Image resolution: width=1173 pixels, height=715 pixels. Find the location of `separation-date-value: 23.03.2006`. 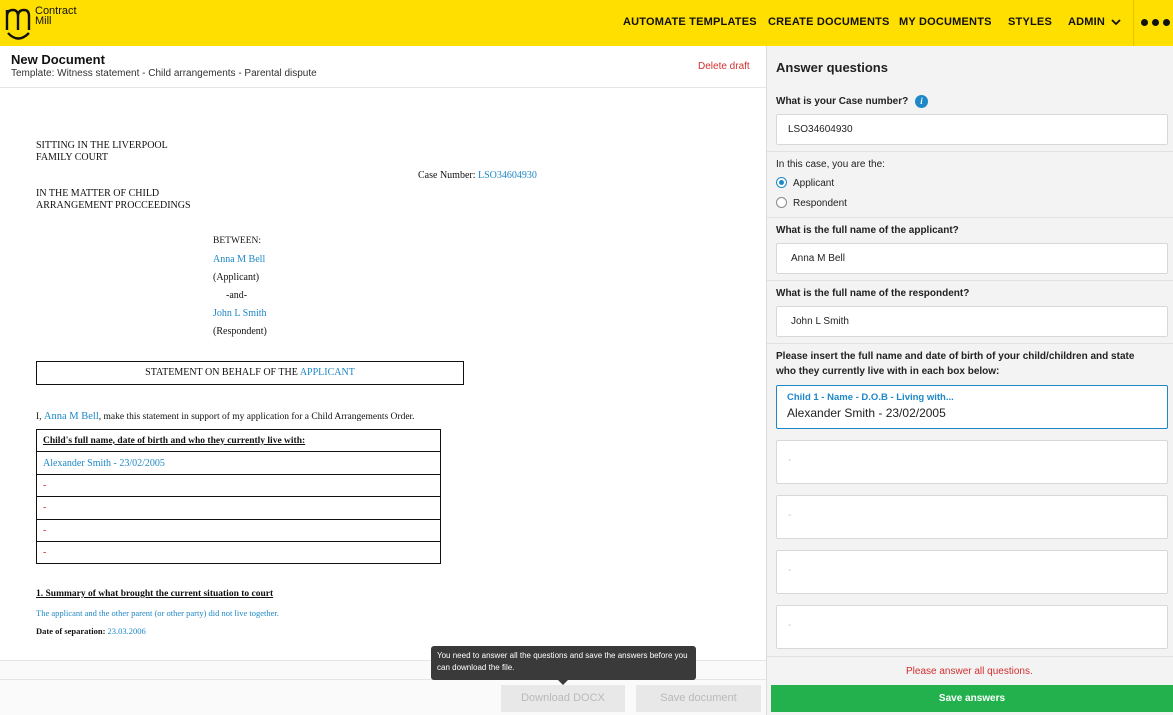

separation-date-value: 23.03.2006 is located at coordinates (126, 631).